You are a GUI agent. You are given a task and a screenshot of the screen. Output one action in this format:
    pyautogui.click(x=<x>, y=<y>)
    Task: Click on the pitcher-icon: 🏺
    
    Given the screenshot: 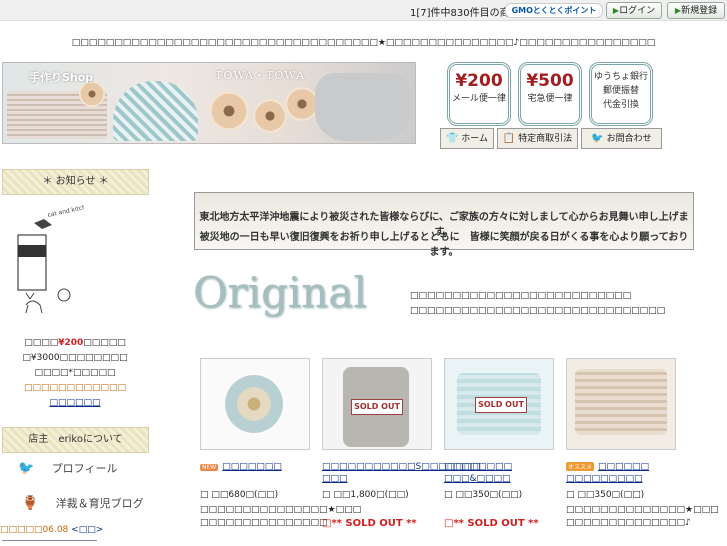 What is the action you would take?
    pyautogui.click(x=30, y=503)
    